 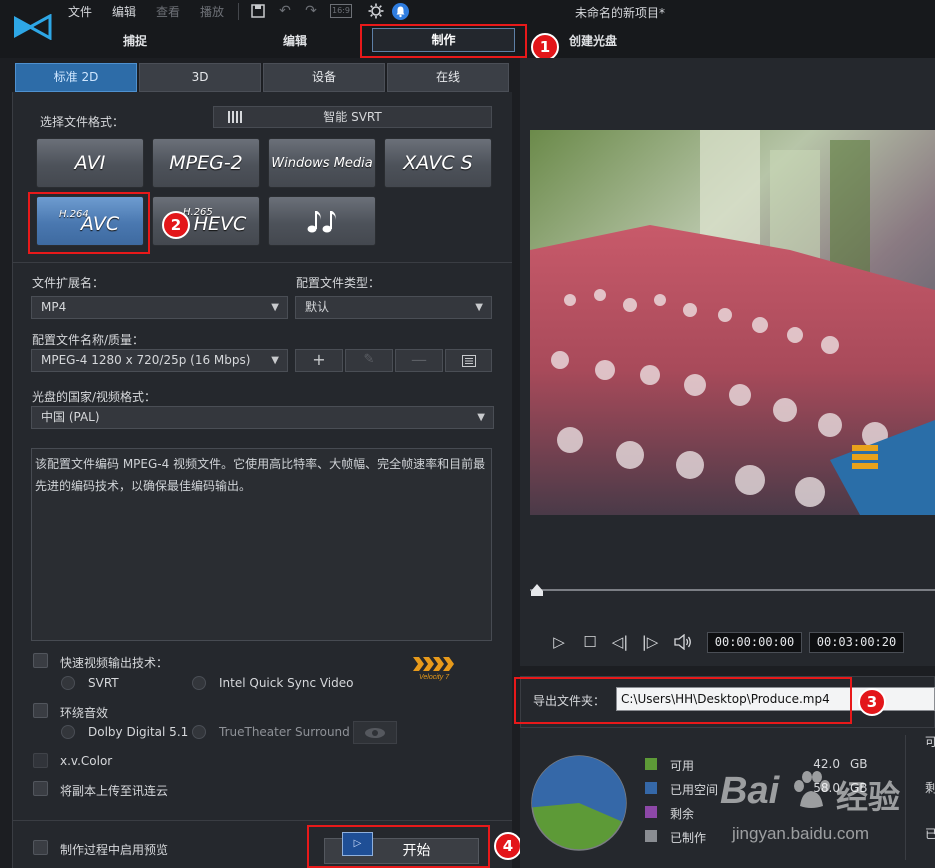 What do you see at coordinates (468, 360) in the screenshot?
I see `profile-list-icon` at bounding box center [468, 360].